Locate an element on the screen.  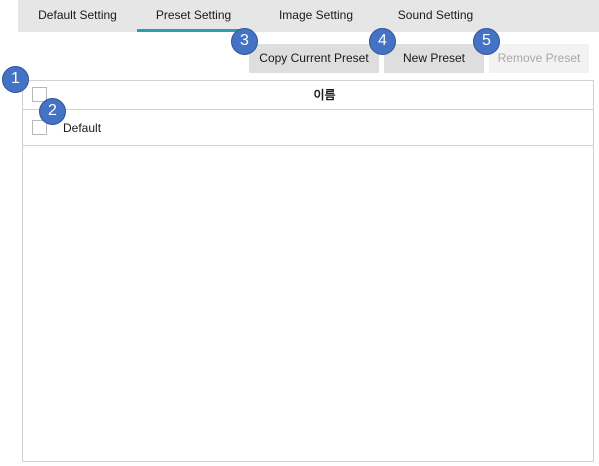
callout-badge-2: 2 is located at coordinates (52, 111).